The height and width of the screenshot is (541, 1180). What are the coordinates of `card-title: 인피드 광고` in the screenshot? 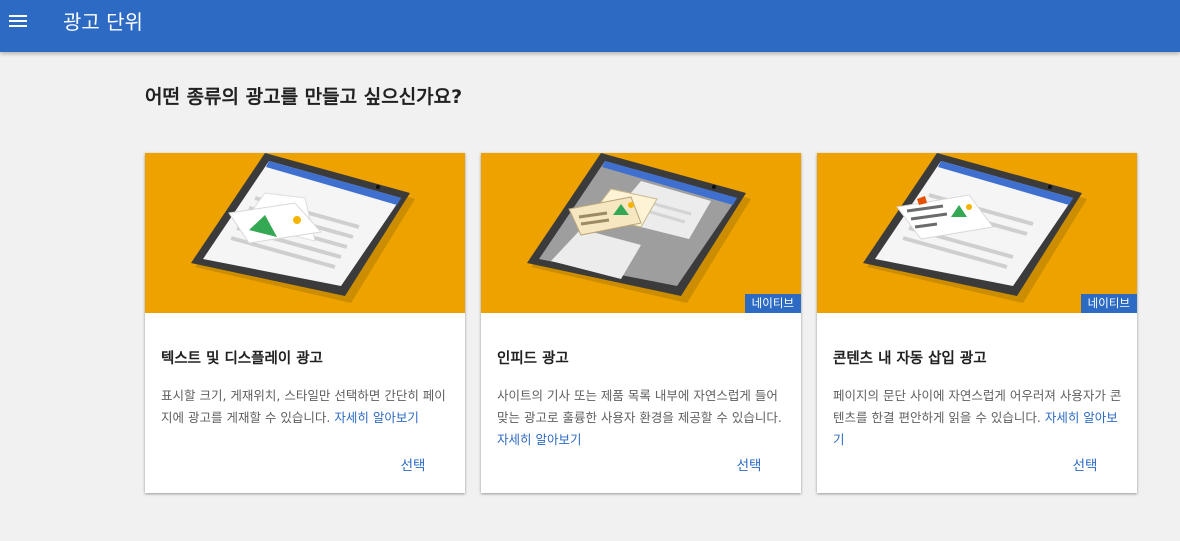 It's located at (533, 359).